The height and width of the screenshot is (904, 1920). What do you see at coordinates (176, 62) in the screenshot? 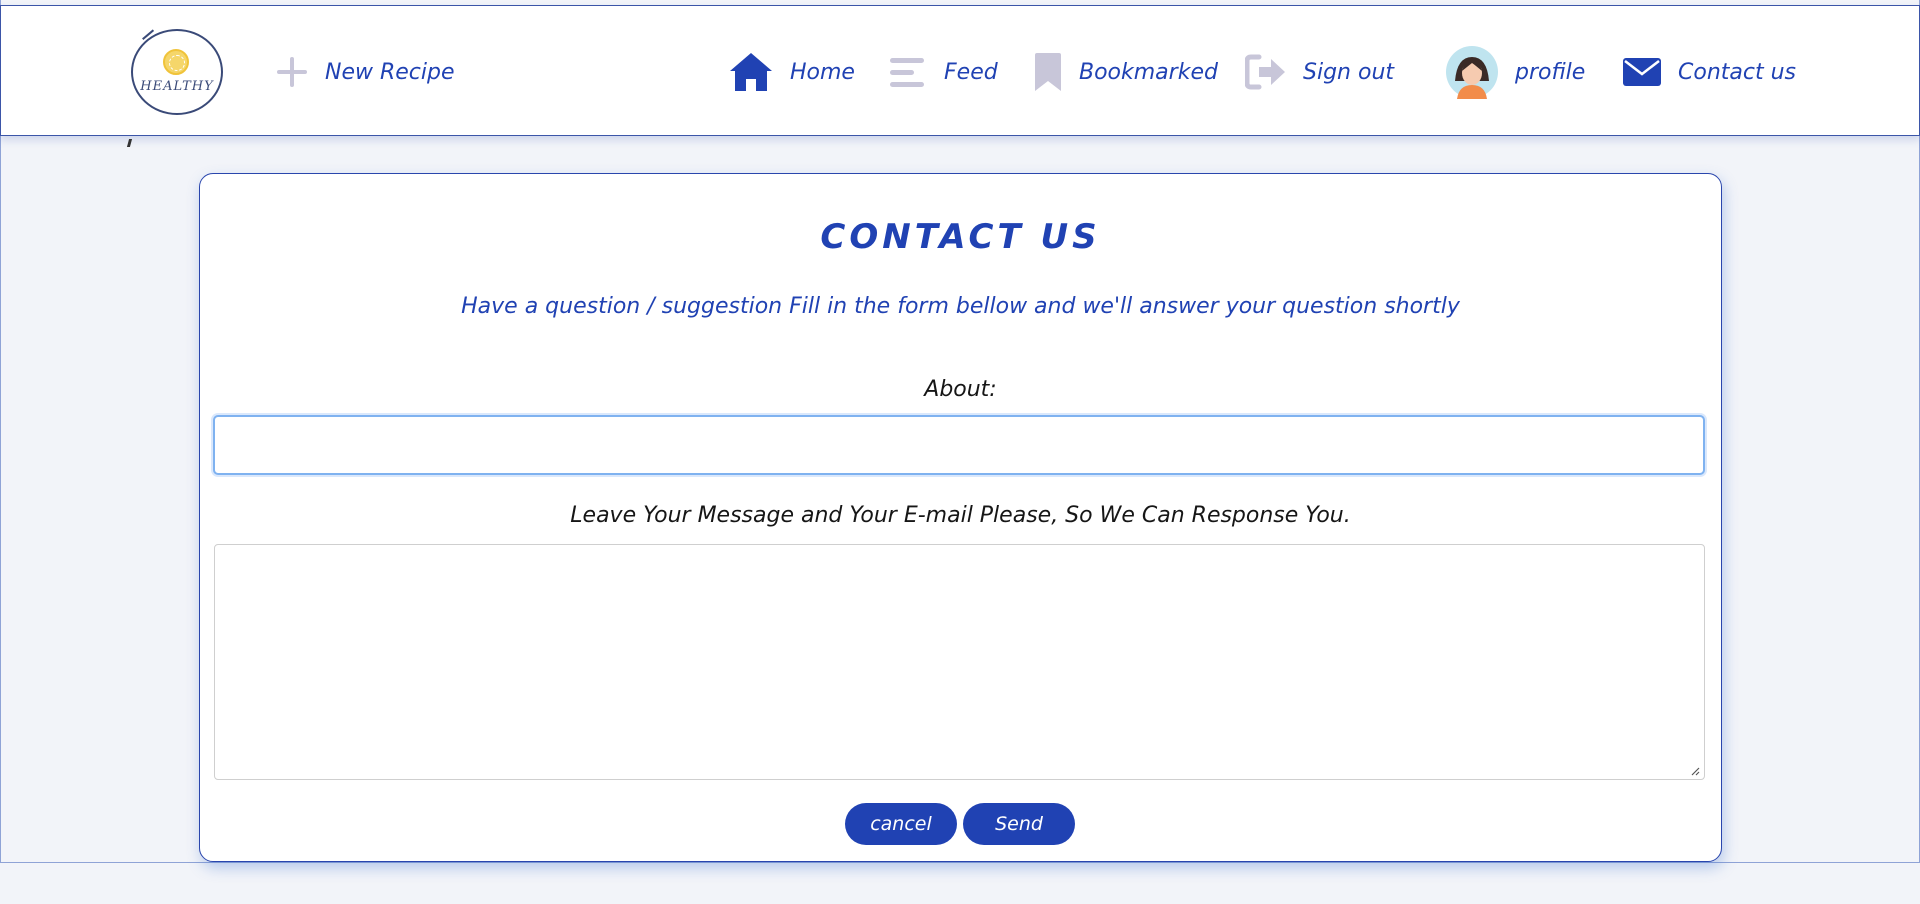
I see `lemon-icon` at bounding box center [176, 62].